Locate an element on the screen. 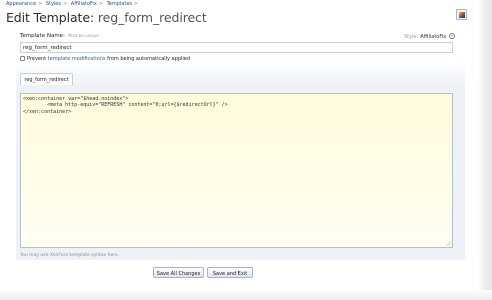 The width and height of the screenshot is (492, 300). tab-reg-form-redirect: reg_form_redirect is located at coordinates (46, 79).